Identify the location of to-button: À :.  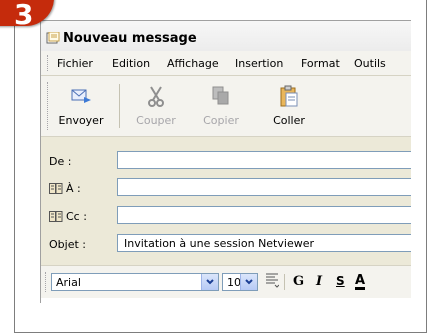
(65, 188).